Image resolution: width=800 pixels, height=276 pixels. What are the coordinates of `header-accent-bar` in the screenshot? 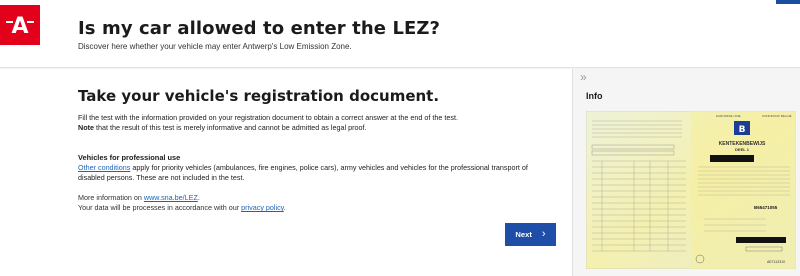 It's located at (788, 2).